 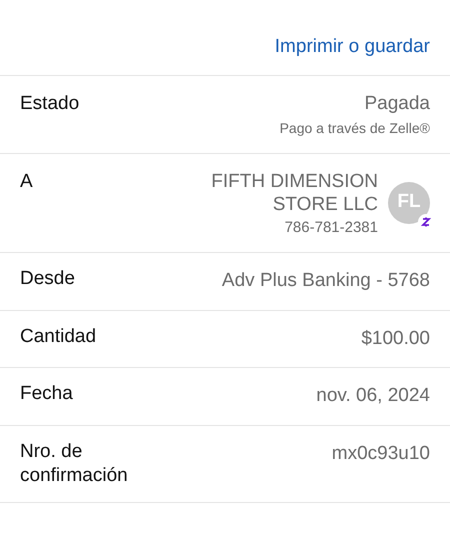 What do you see at coordinates (326, 281) in the screenshot?
I see `row-value: Adv Plus Banking - 5768` at bounding box center [326, 281].